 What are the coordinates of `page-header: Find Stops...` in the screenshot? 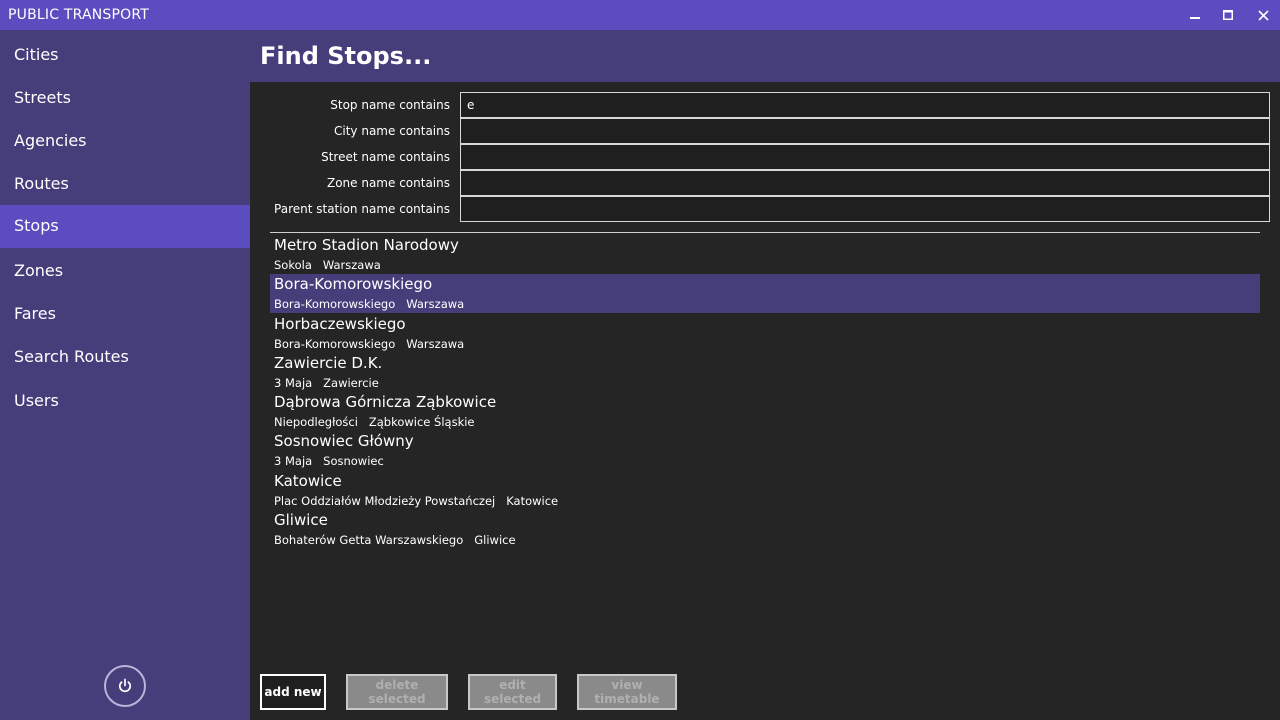 It's located at (765, 56).